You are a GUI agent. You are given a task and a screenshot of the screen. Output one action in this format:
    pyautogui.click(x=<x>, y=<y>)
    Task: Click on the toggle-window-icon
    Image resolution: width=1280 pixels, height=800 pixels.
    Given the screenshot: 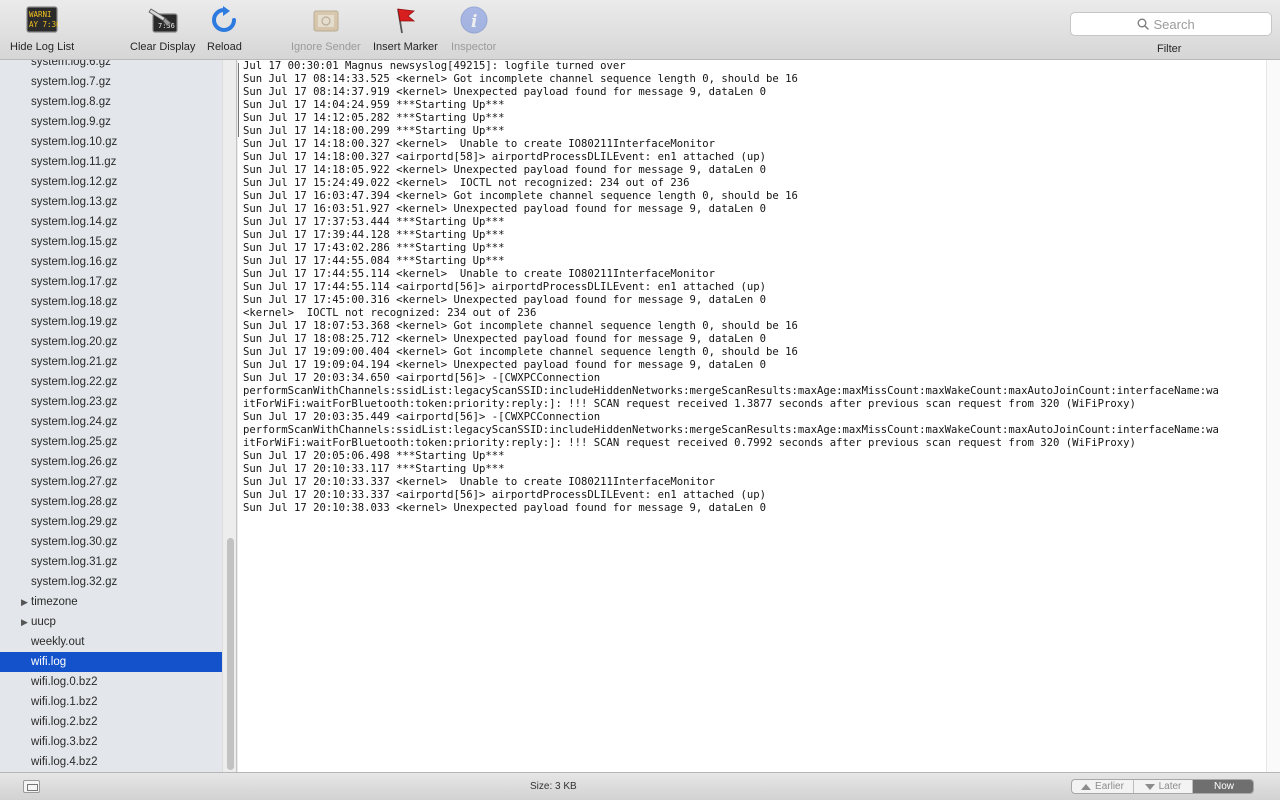 What is the action you would take?
    pyautogui.click(x=31, y=786)
    